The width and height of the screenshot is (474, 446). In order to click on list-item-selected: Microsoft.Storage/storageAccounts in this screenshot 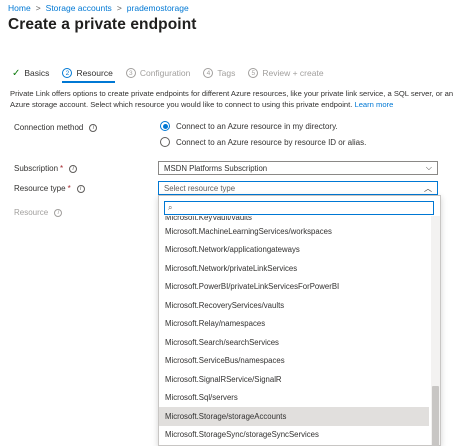, I will do `click(294, 416)`.